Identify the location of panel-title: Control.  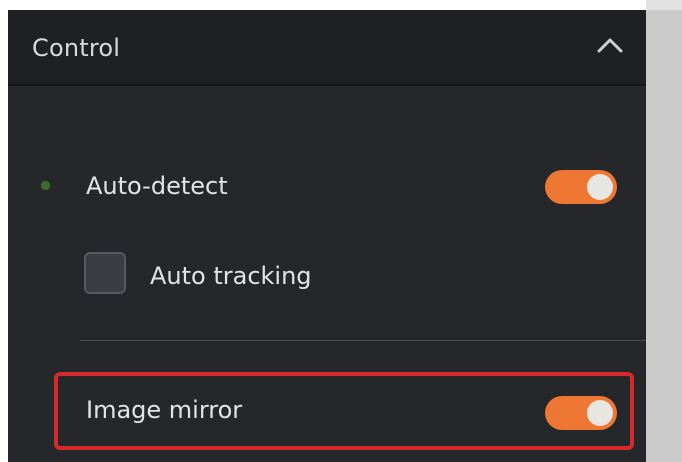
(76, 48).